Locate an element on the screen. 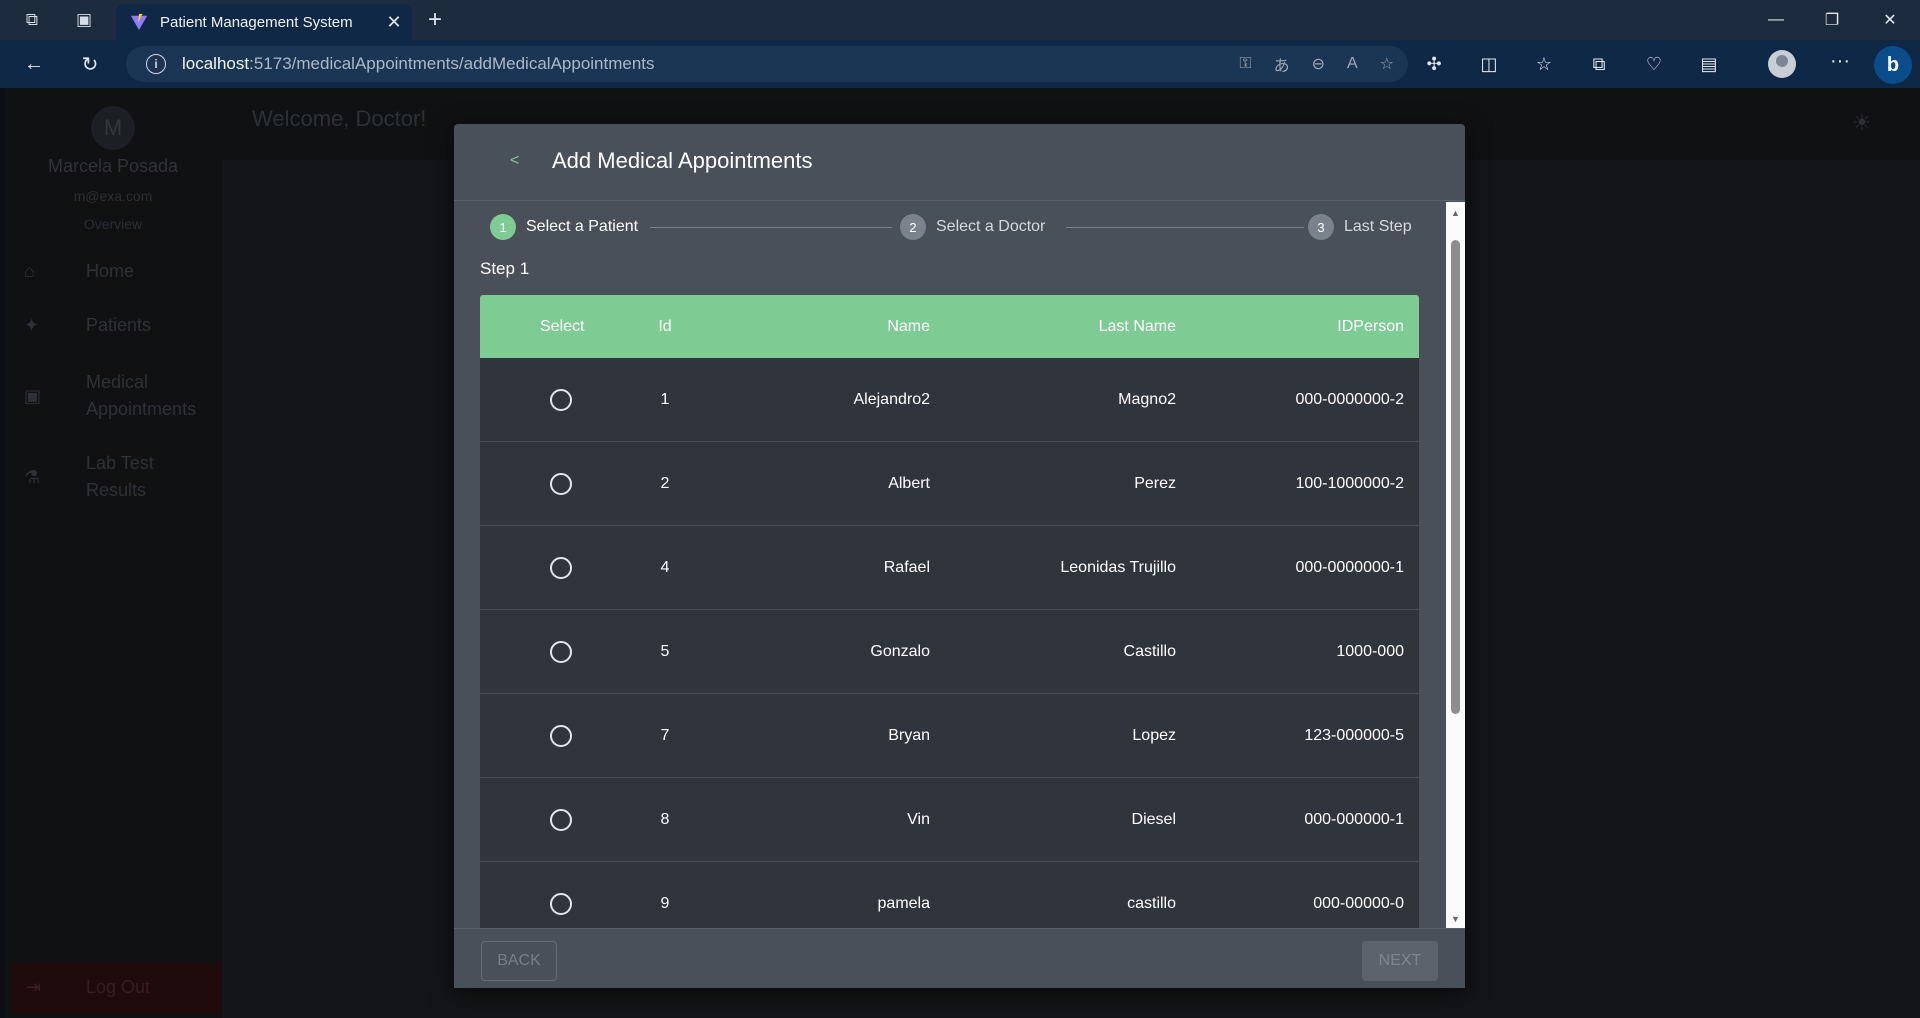  cell-name: pamela is located at coordinates (903, 903).